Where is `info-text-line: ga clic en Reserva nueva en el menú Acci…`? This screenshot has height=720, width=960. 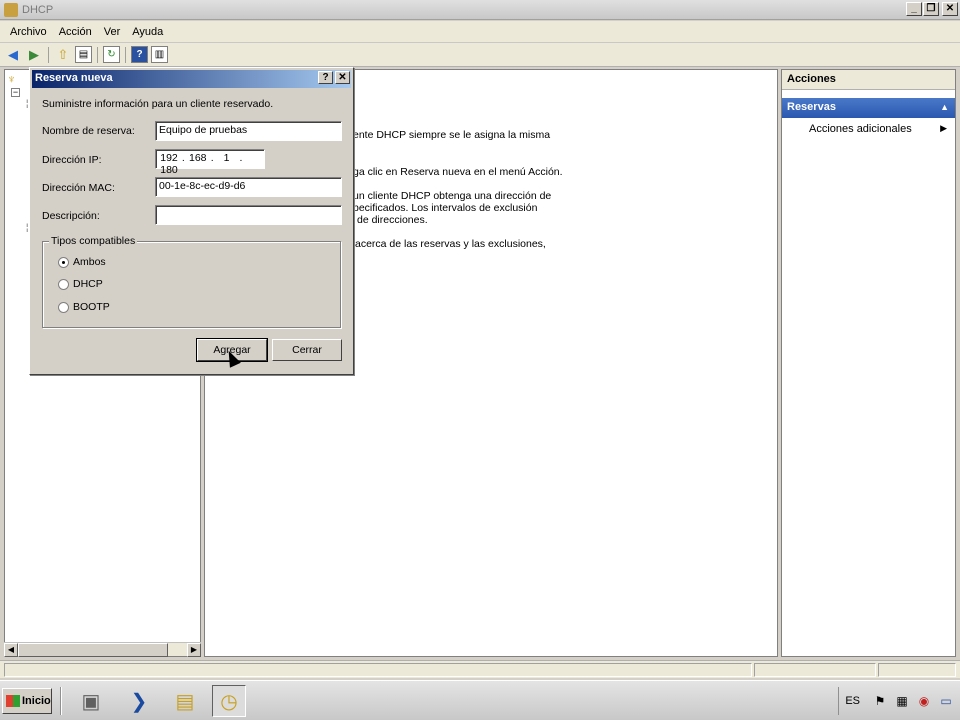 info-text-line: ga clic en Reserva nueva en el menú Acci… is located at coordinates (458, 172).